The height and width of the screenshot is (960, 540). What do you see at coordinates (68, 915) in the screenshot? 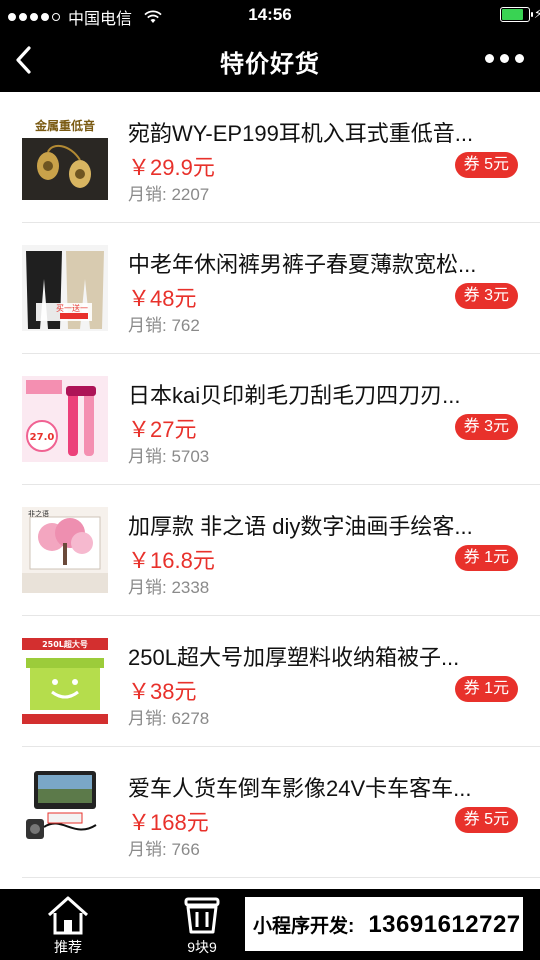
I see `home-icon` at bounding box center [68, 915].